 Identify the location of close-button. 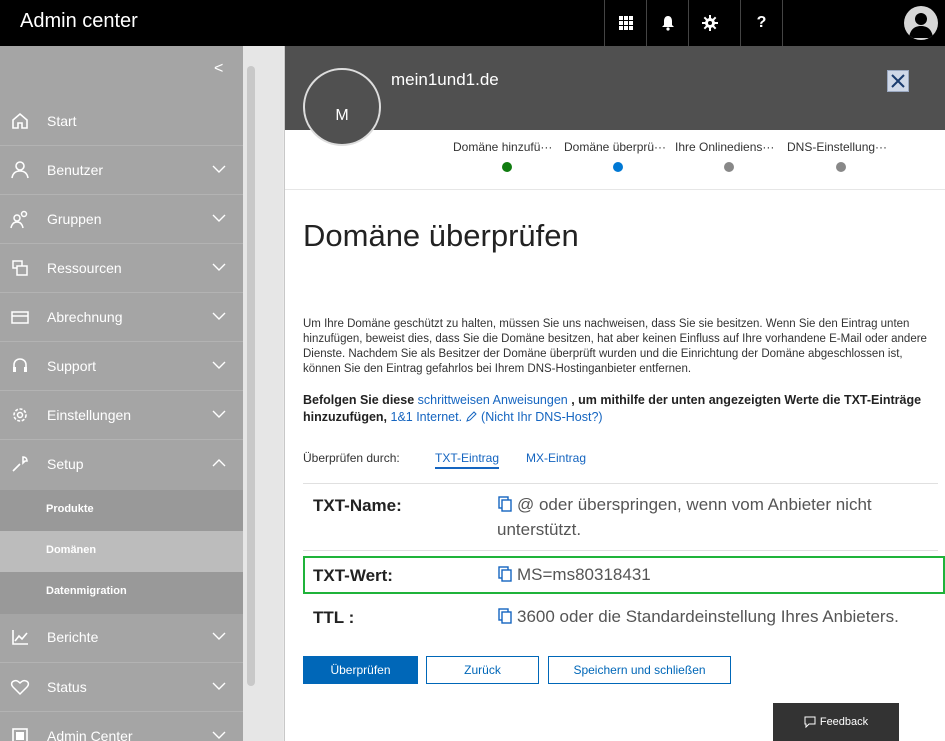
(898, 81).